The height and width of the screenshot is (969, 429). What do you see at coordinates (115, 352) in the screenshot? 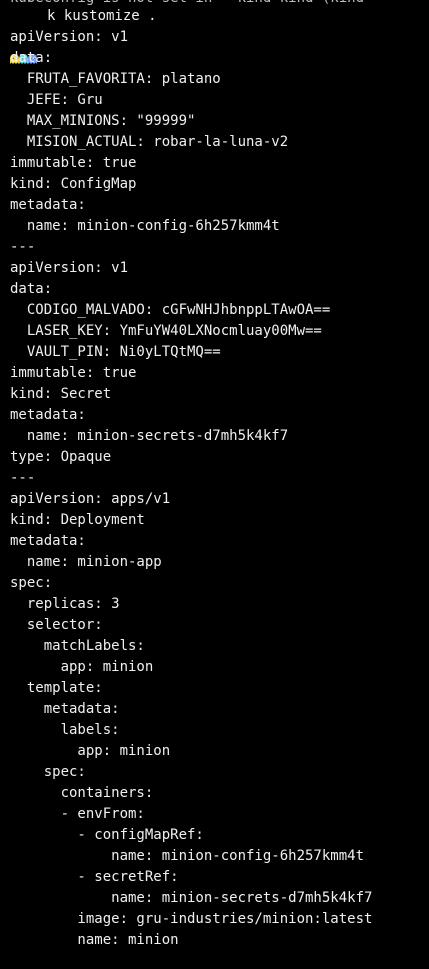
I see `output-line: VAULT_PIN: Ni0yLTQtMQ==` at bounding box center [115, 352].